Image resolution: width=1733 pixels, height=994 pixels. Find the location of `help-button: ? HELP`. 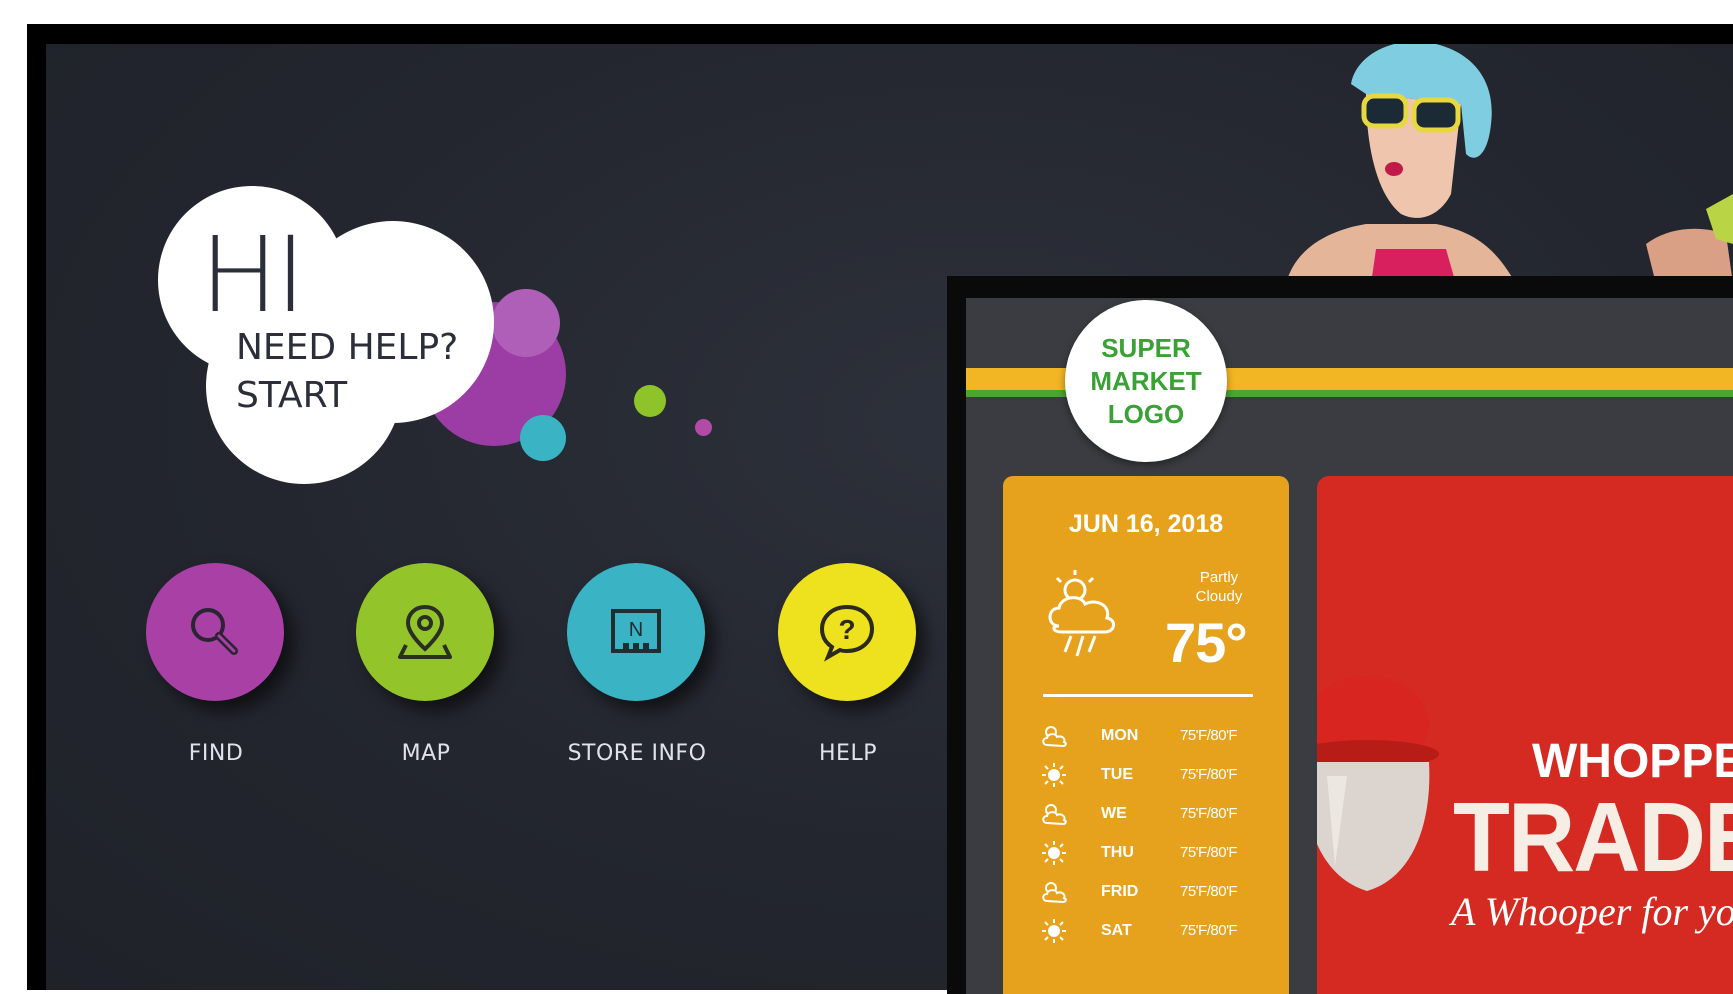

help-button: ? HELP is located at coordinates (848, 664).